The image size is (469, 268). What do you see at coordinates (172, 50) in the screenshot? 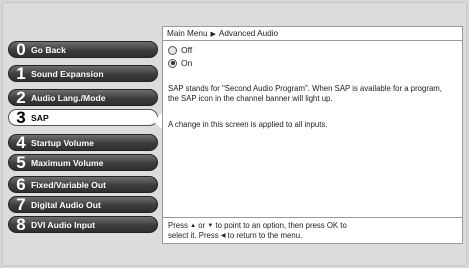
I see `radio-off-icon` at bounding box center [172, 50].